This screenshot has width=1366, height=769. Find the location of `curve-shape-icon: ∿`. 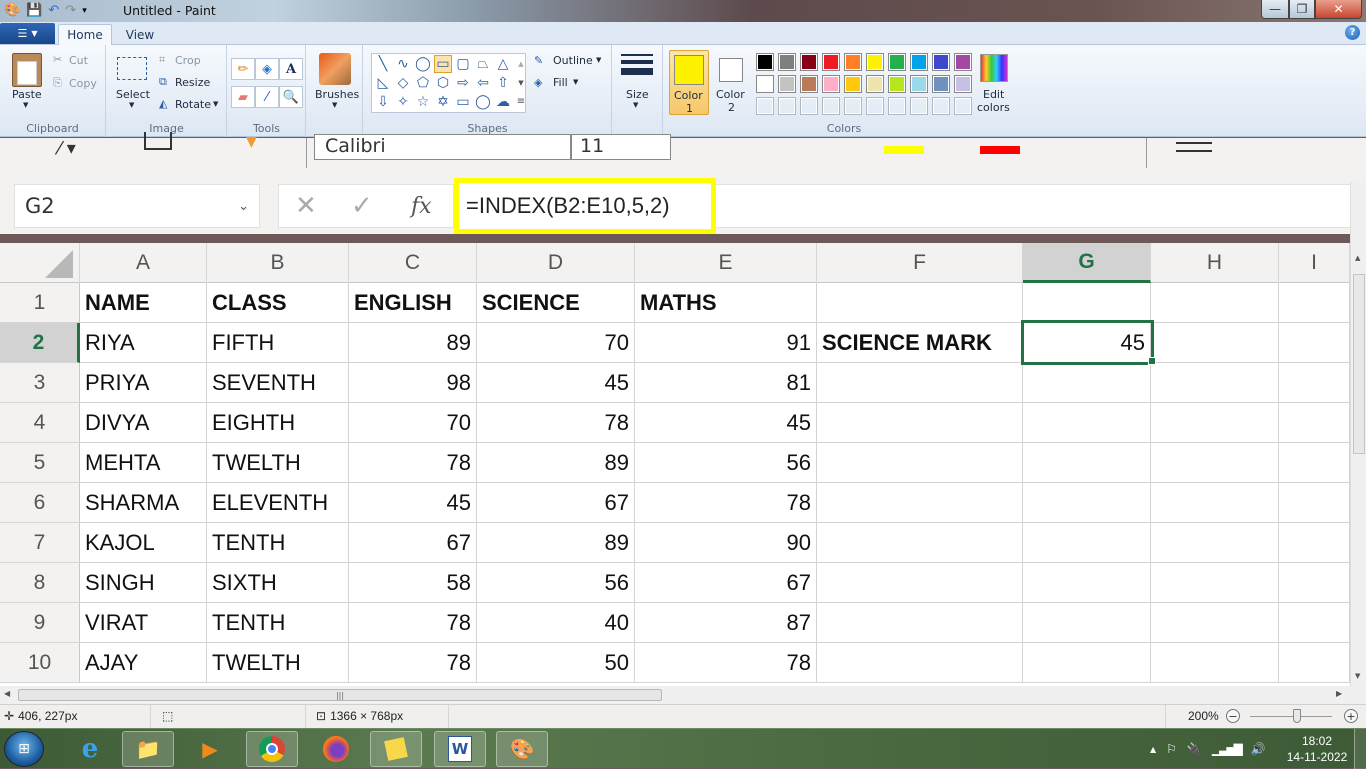

curve-shape-icon: ∿ is located at coordinates (403, 64).